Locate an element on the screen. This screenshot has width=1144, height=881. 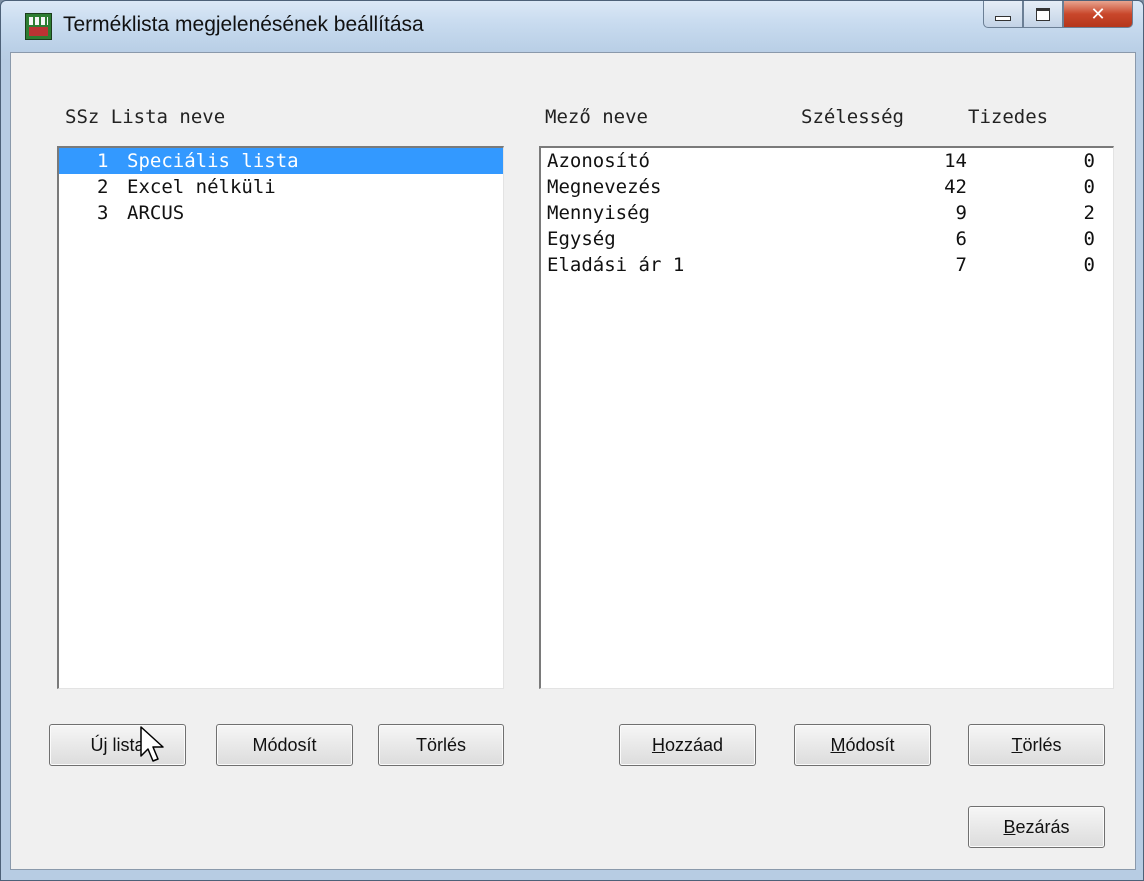
close-dialog-button: Bezárás is located at coordinates (1036, 827).